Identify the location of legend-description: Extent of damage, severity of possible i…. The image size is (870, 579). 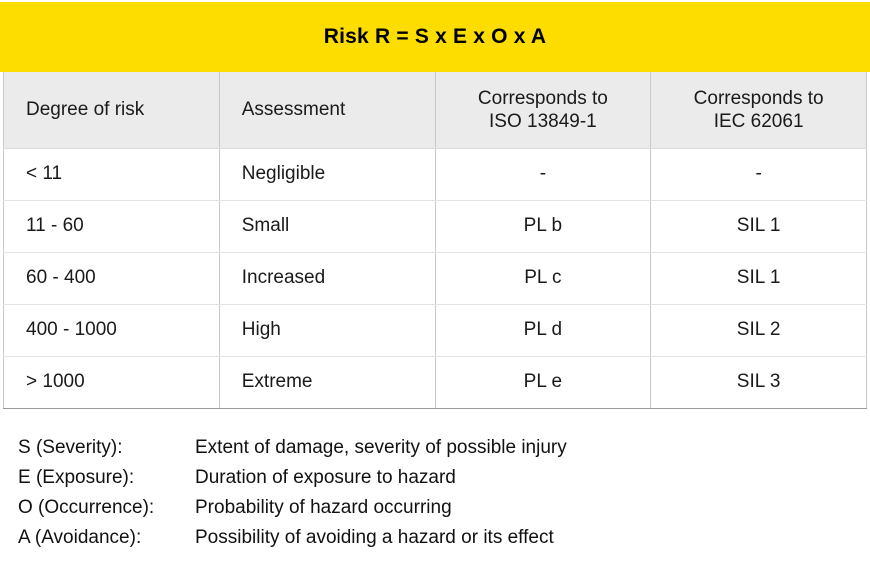
(381, 447).